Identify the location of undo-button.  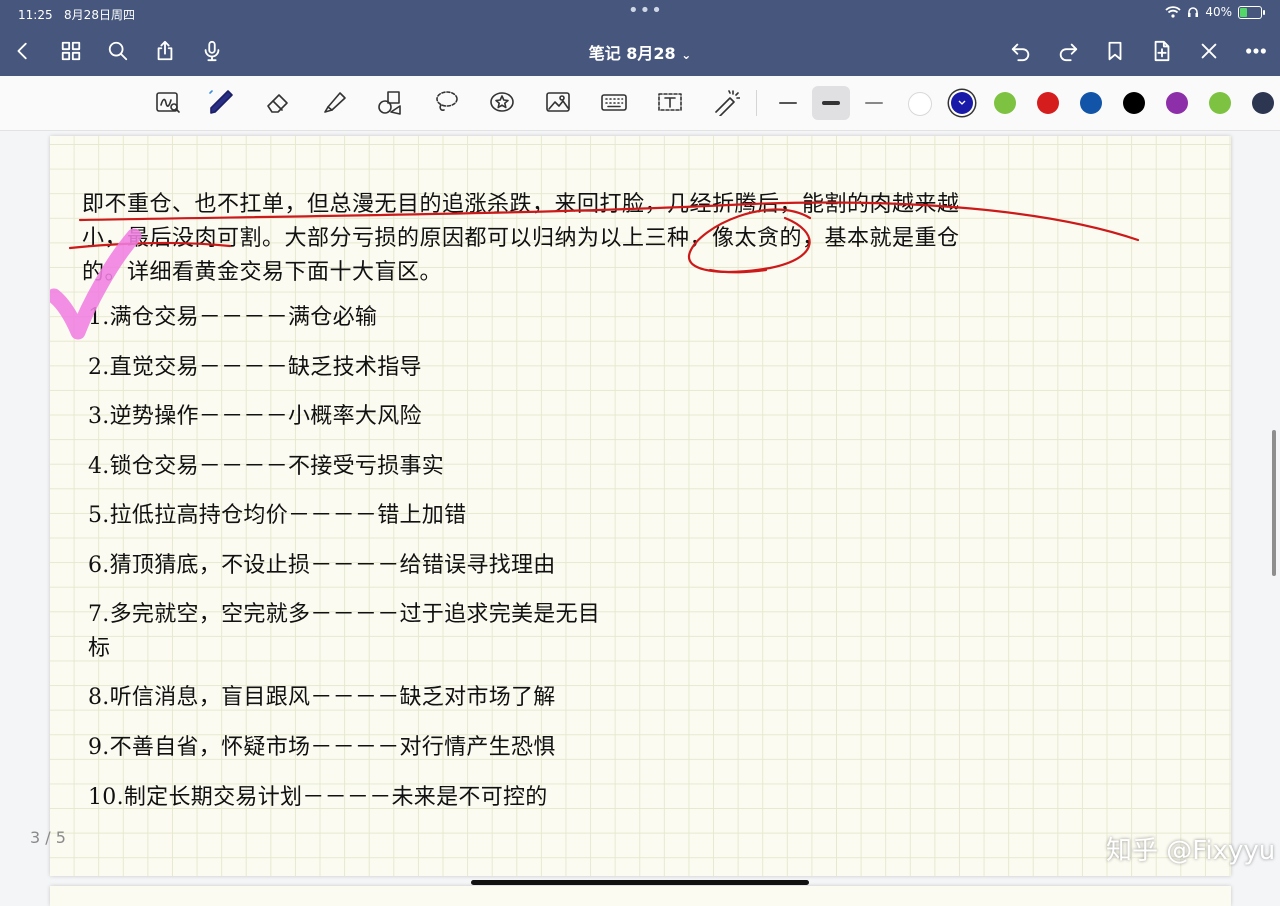
(1021, 51).